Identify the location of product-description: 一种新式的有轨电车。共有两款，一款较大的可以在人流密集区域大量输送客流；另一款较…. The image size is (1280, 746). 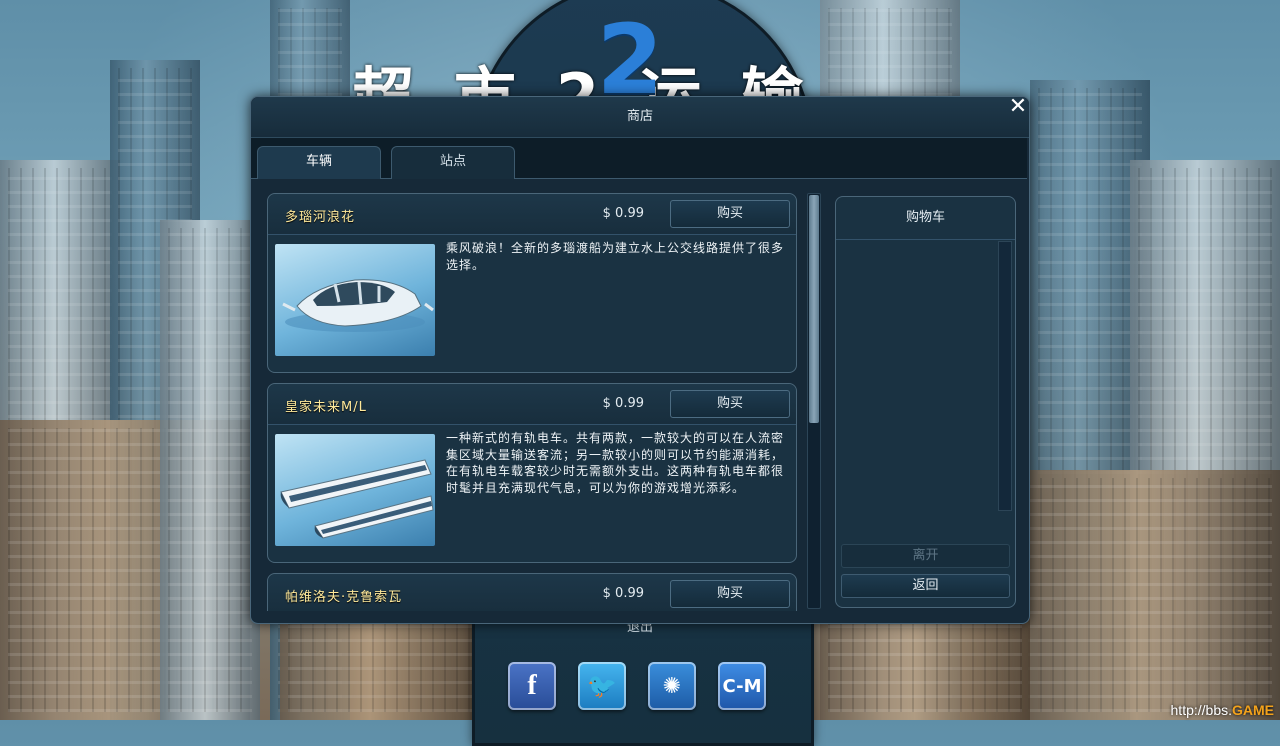
(615, 463).